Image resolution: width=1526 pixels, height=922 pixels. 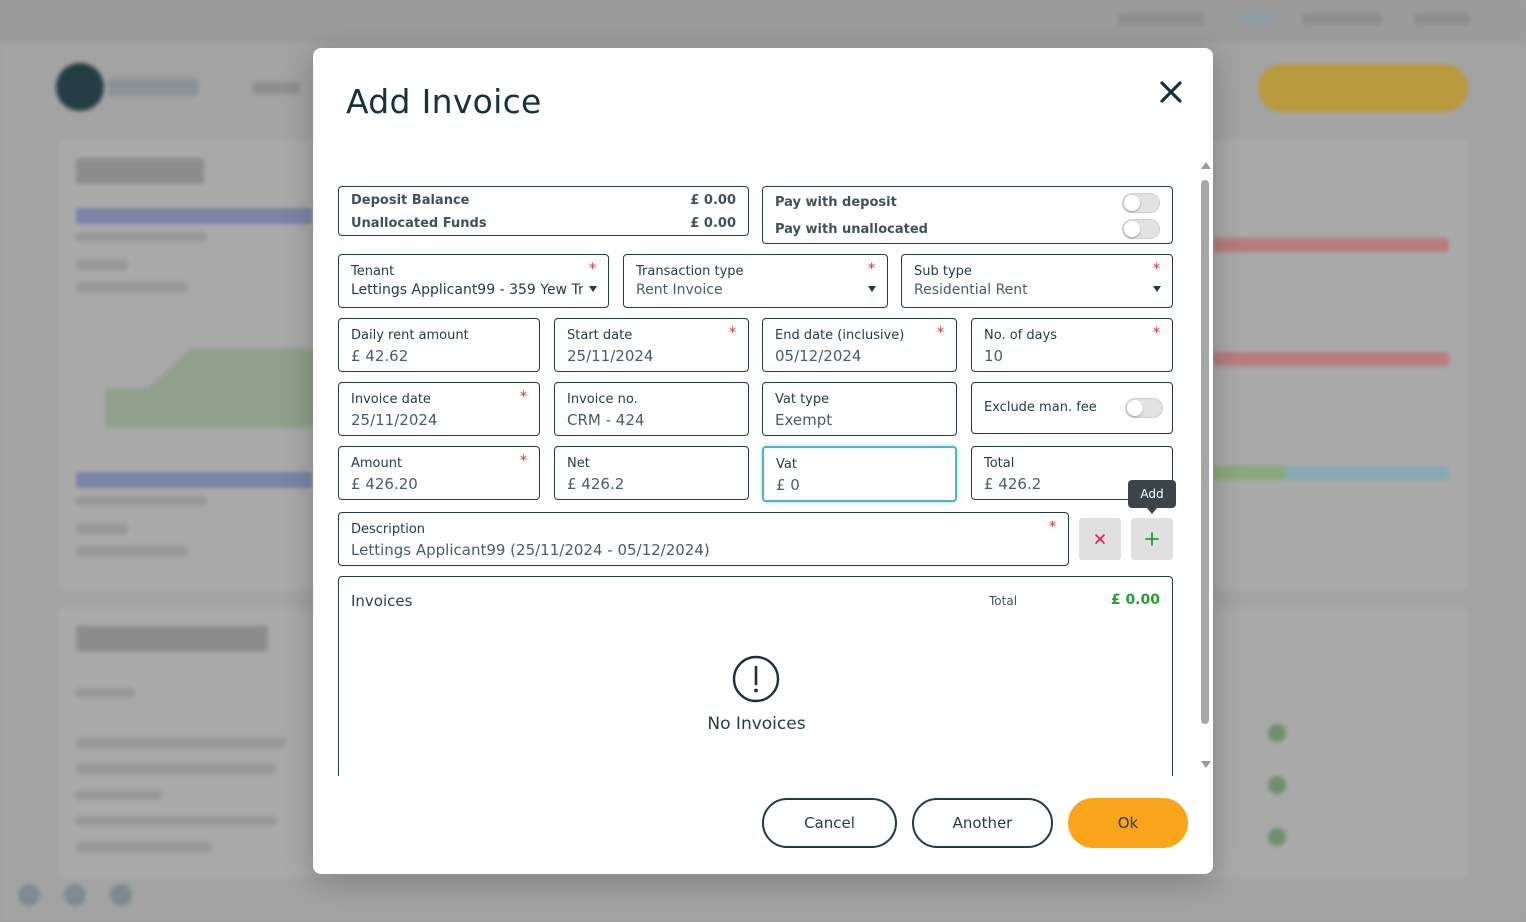 What do you see at coordinates (1128, 823) in the screenshot?
I see `ok-button: Ok` at bounding box center [1128, 823].